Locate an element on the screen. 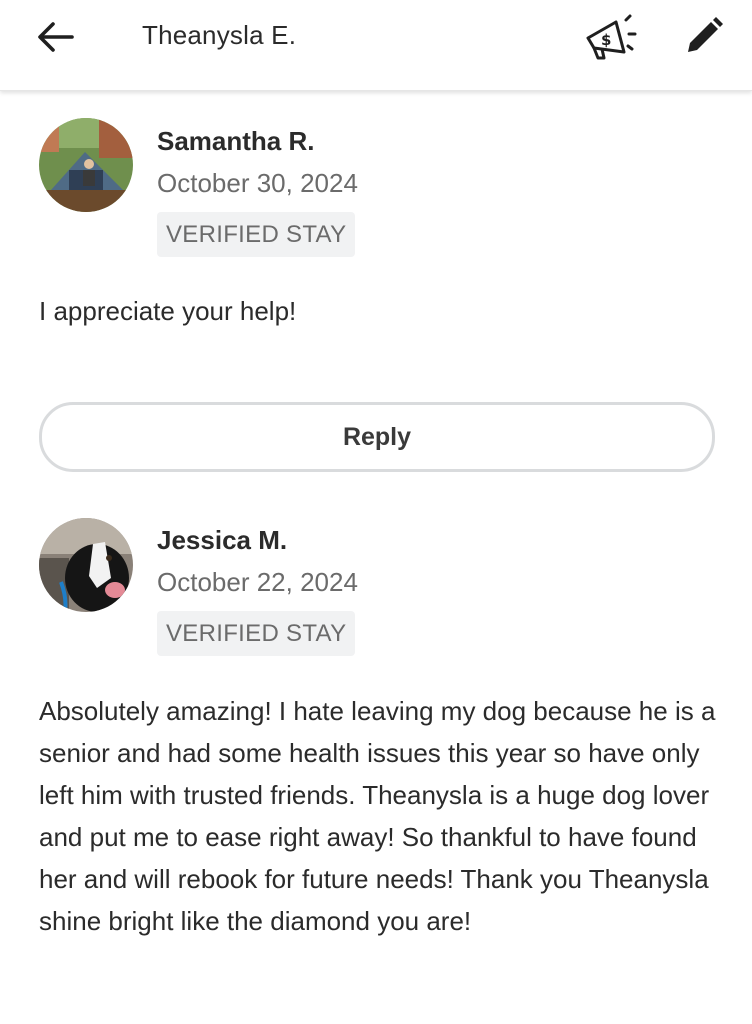 This screenshot has height=1024, width=752. reply-button: Reply is located at coordinates (377, 437).